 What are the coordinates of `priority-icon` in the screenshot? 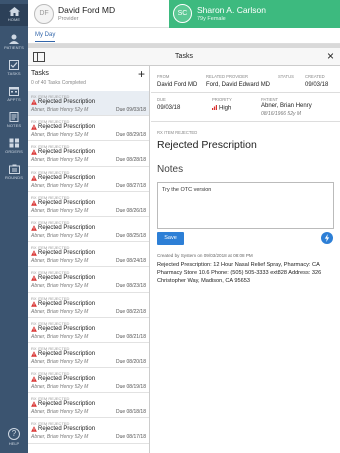 It's located at (214, 107).